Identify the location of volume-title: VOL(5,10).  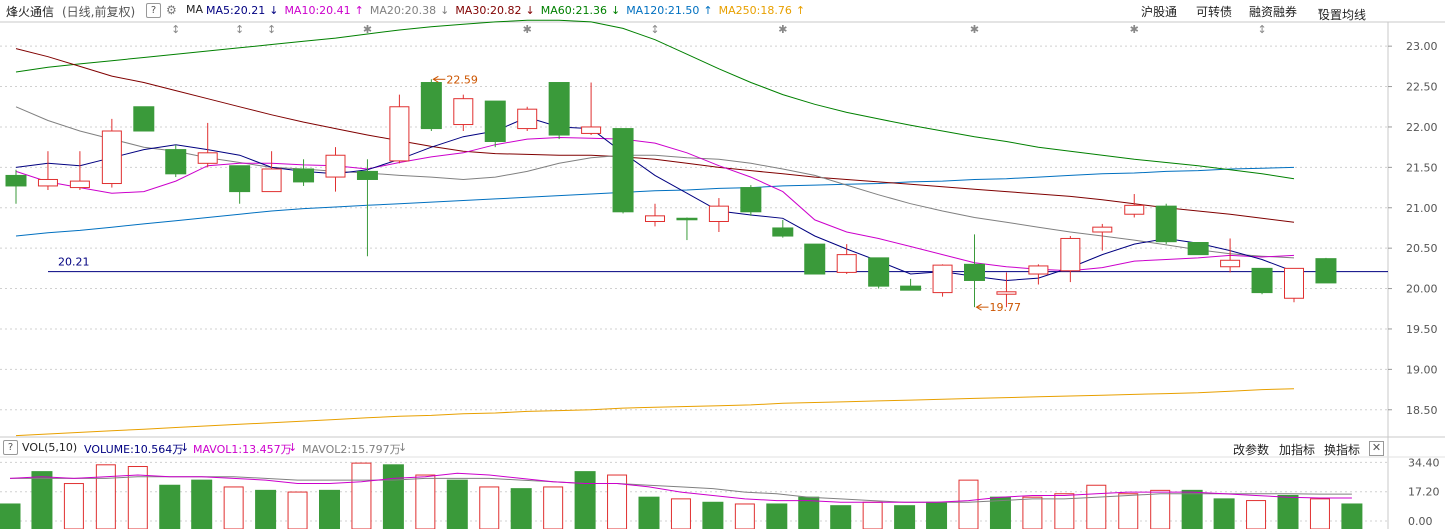
(50, 447).